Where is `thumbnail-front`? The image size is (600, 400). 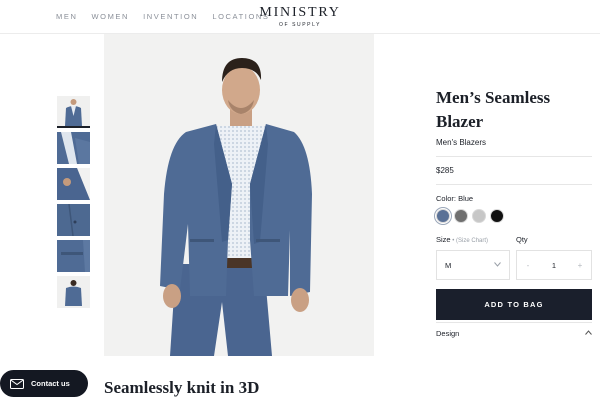 thumbnail-front is located at coordinates (73, 112).